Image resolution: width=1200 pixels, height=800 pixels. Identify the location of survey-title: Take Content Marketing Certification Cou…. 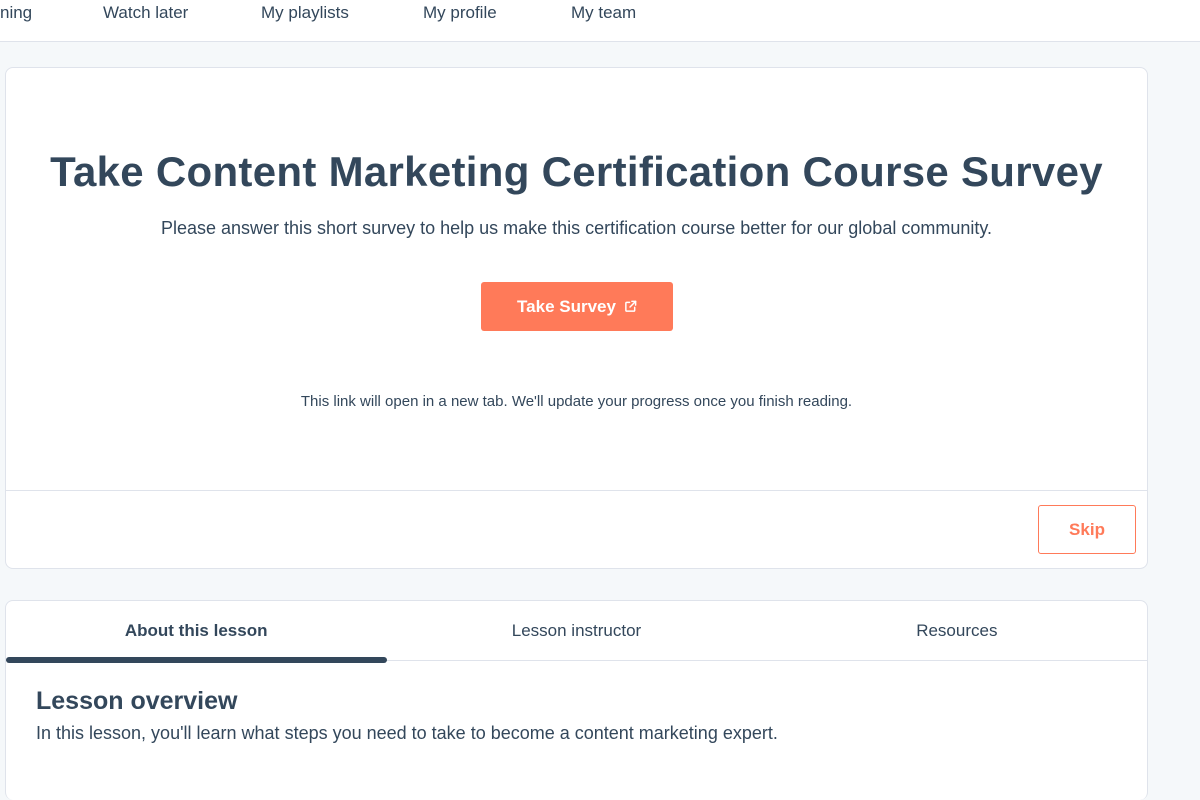
(576, 171).